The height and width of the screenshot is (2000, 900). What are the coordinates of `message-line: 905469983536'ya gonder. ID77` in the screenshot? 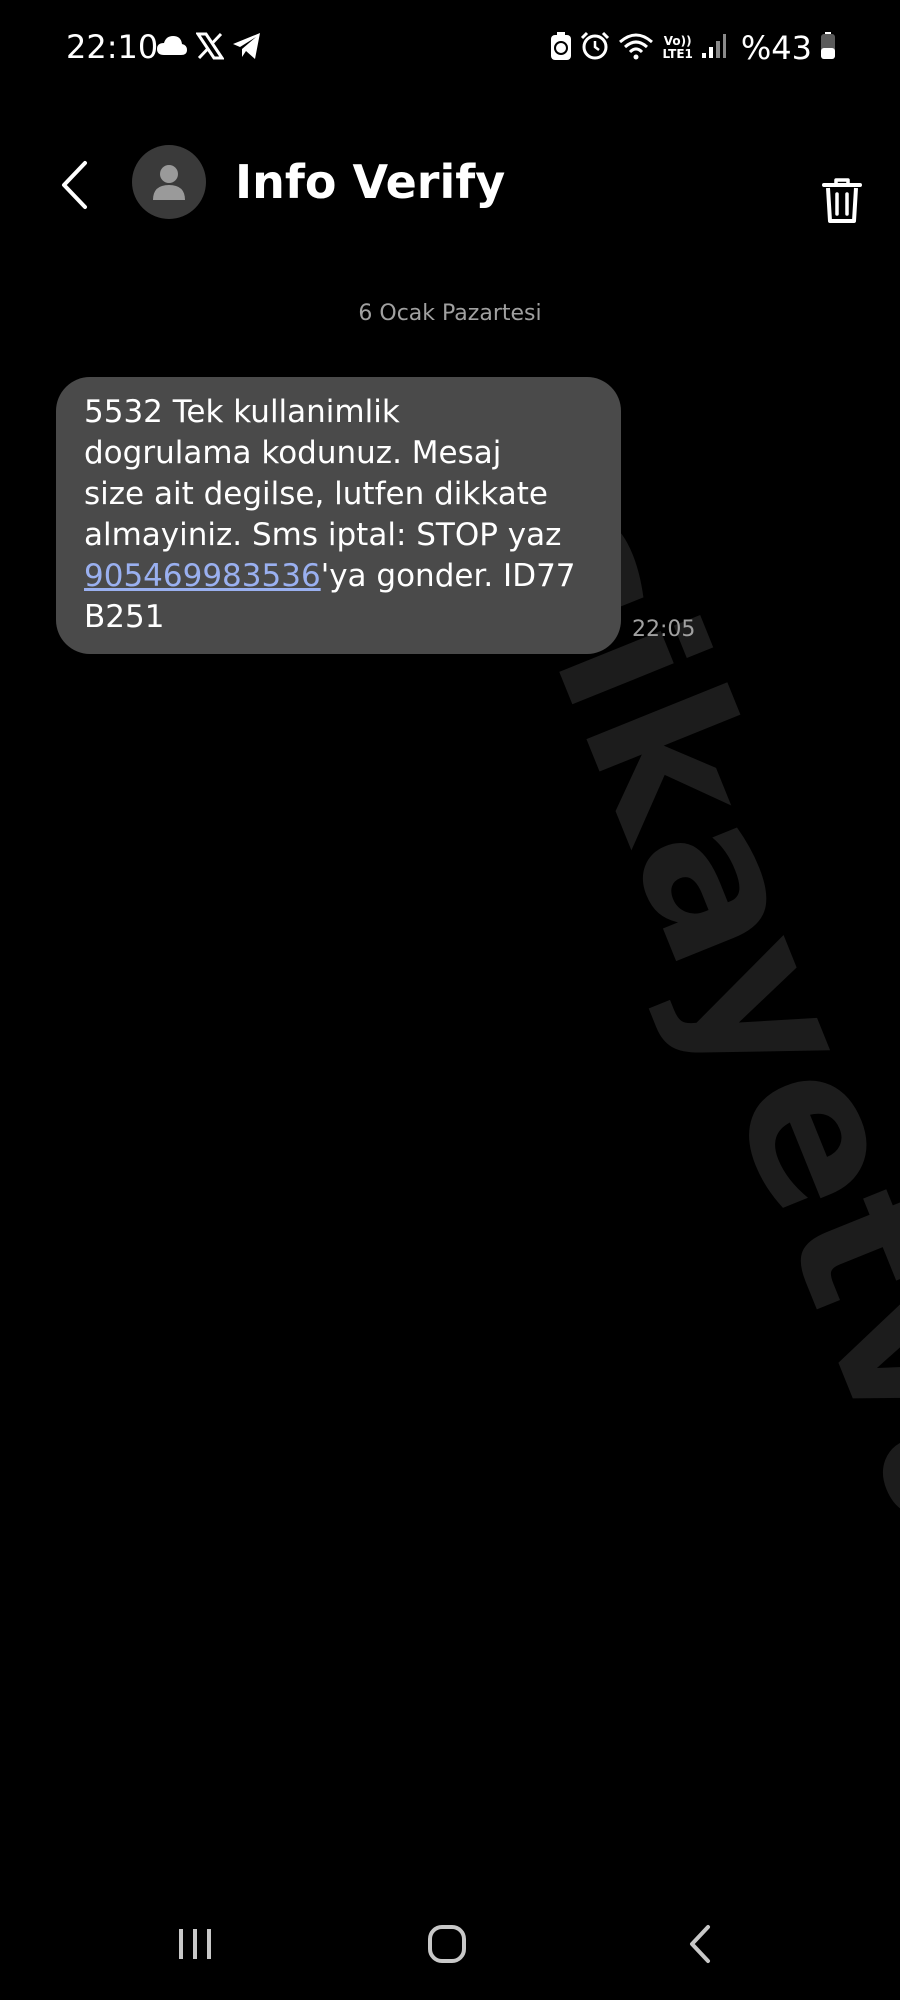 It's located at (339, 576).